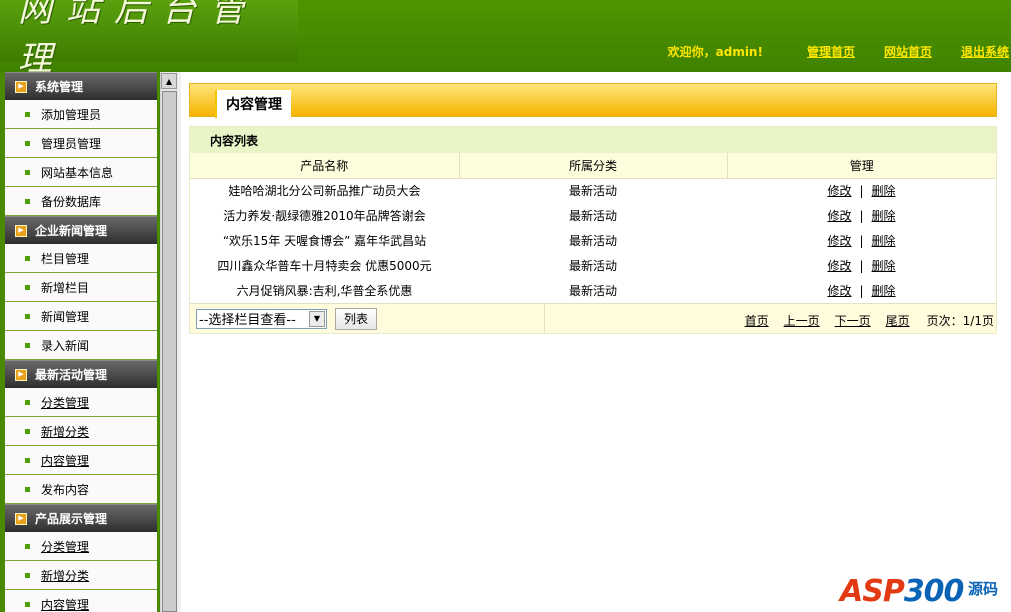 The height and width of the screenshot is (612, 1011). What do you see at coordinates (757, 320) in the screenshot?
I see `first-page-link: 首页` at bounding box center [757, 320].